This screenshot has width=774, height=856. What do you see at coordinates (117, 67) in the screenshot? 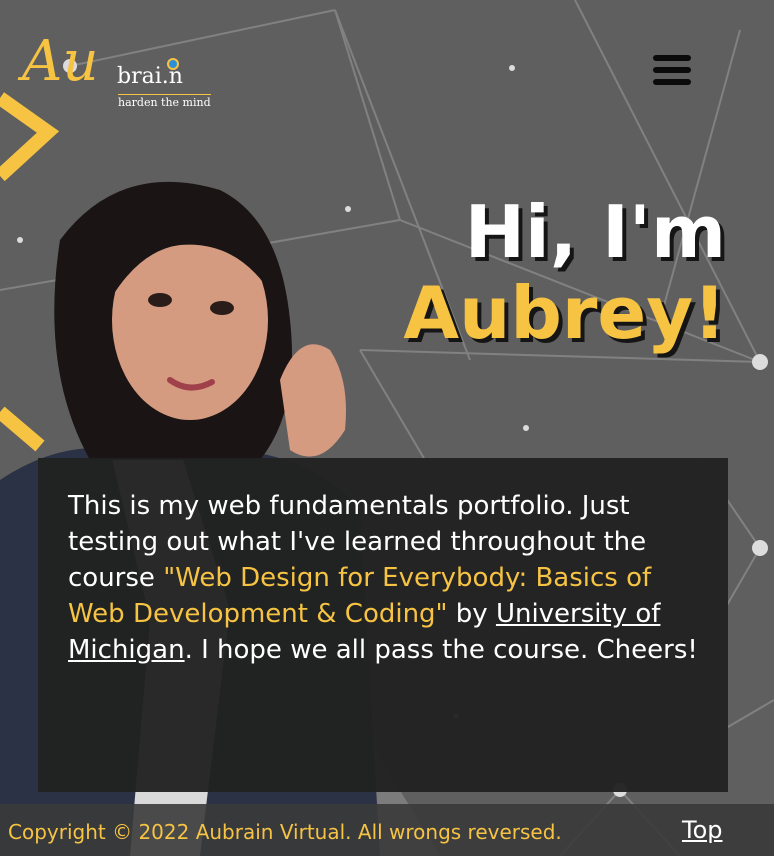
I see `site-logo: Au brai.n harden the mind` at bounding box center [117, 67].